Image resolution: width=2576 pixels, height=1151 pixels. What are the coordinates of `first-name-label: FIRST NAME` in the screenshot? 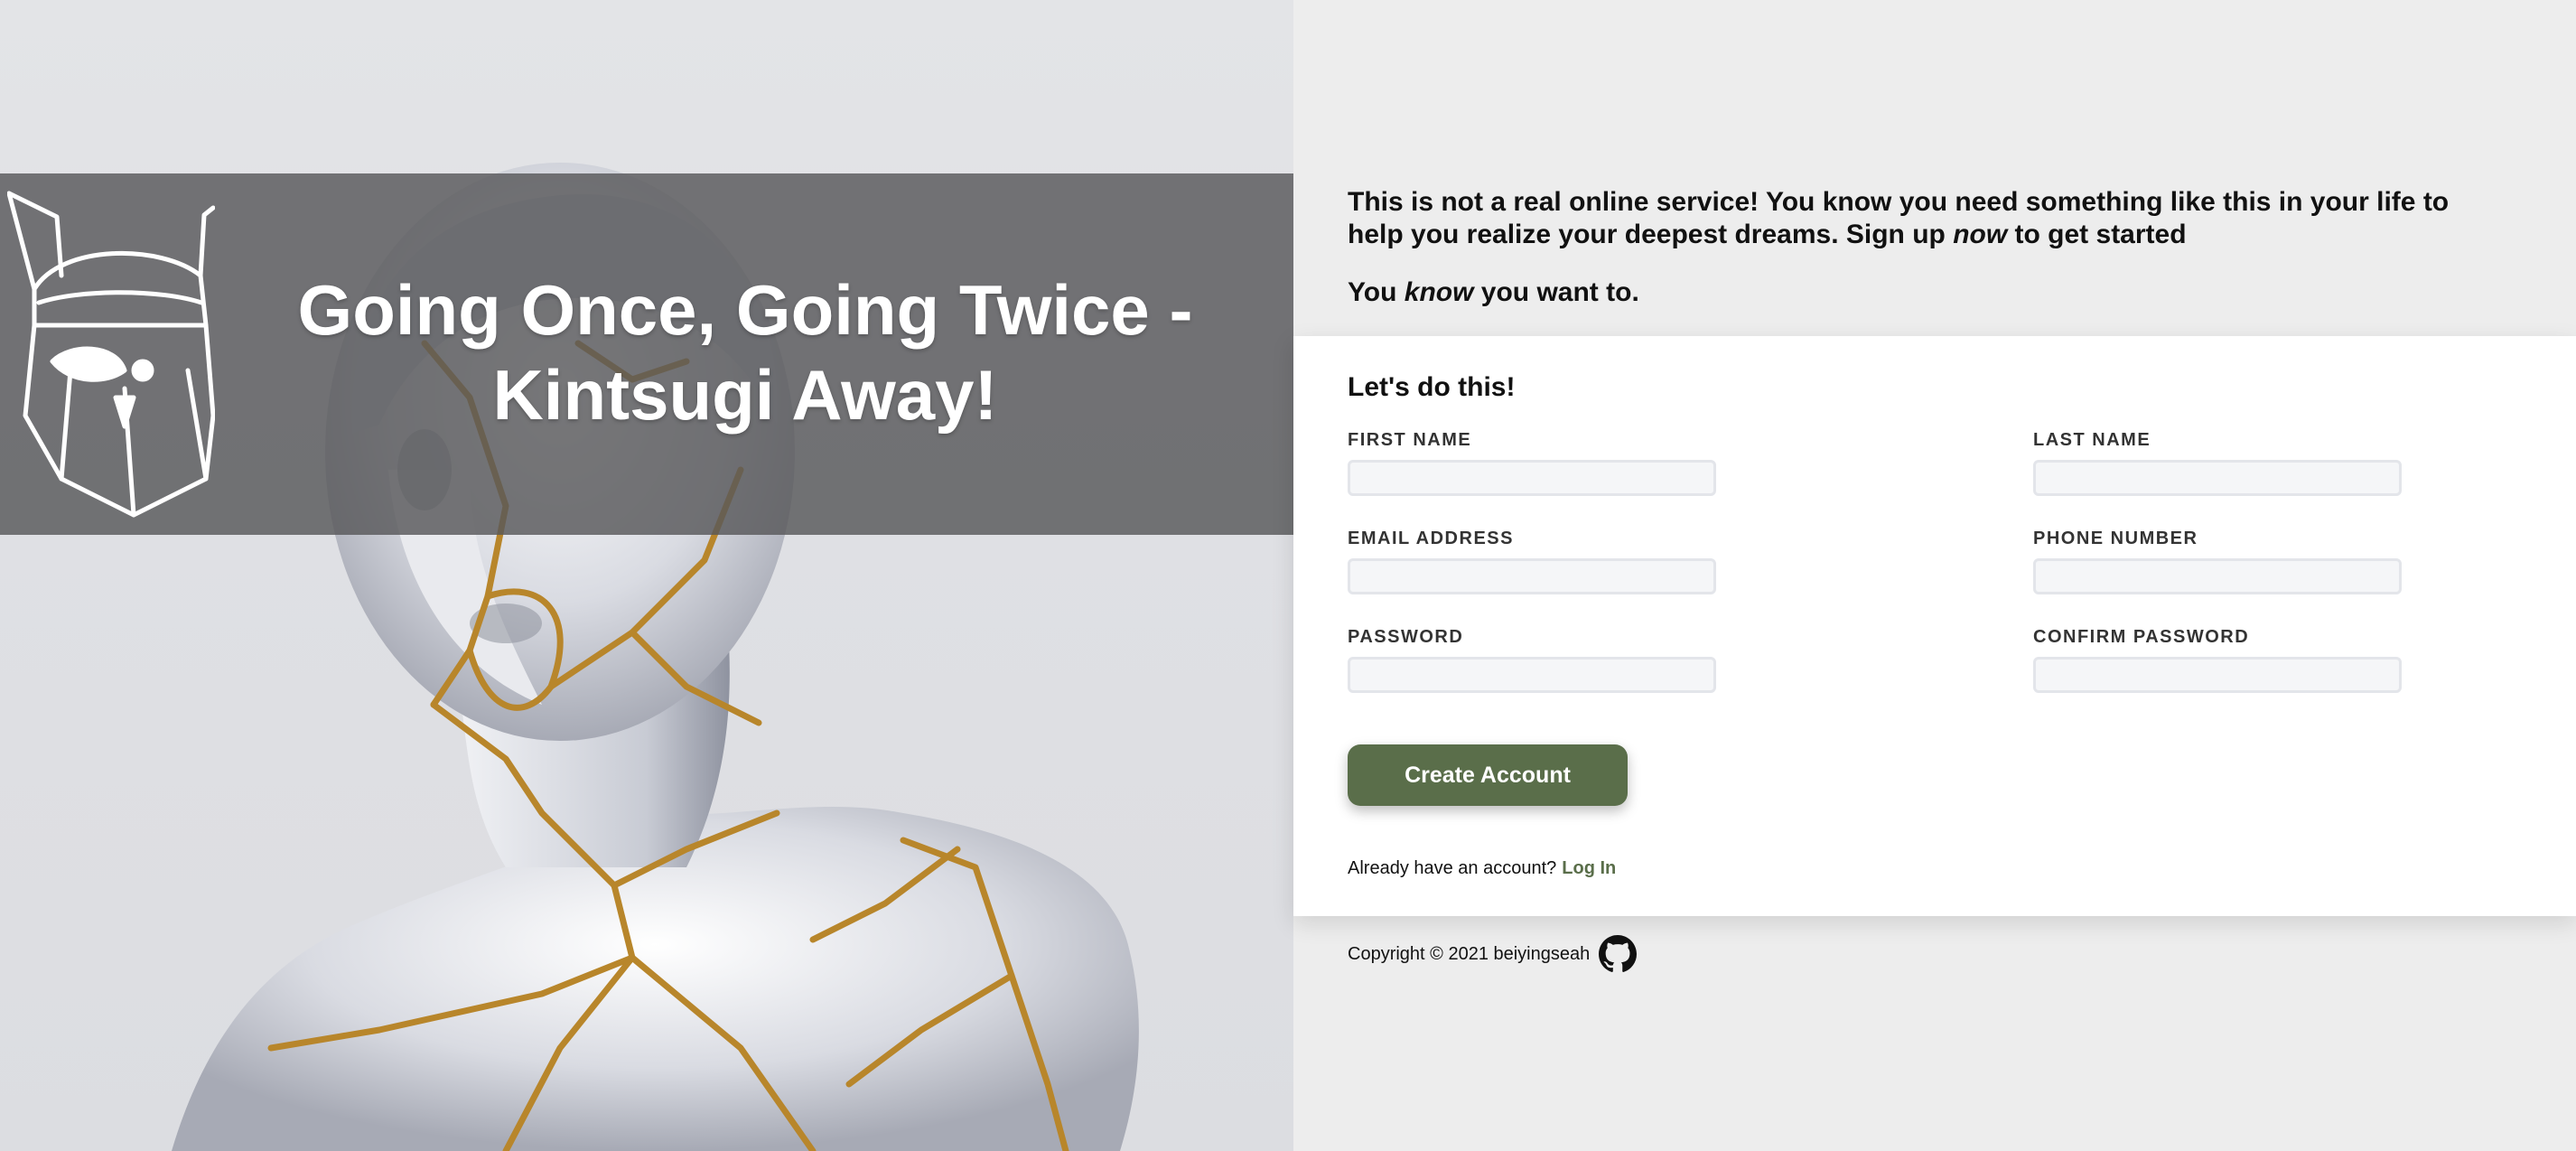 It's located at (1410, 440).